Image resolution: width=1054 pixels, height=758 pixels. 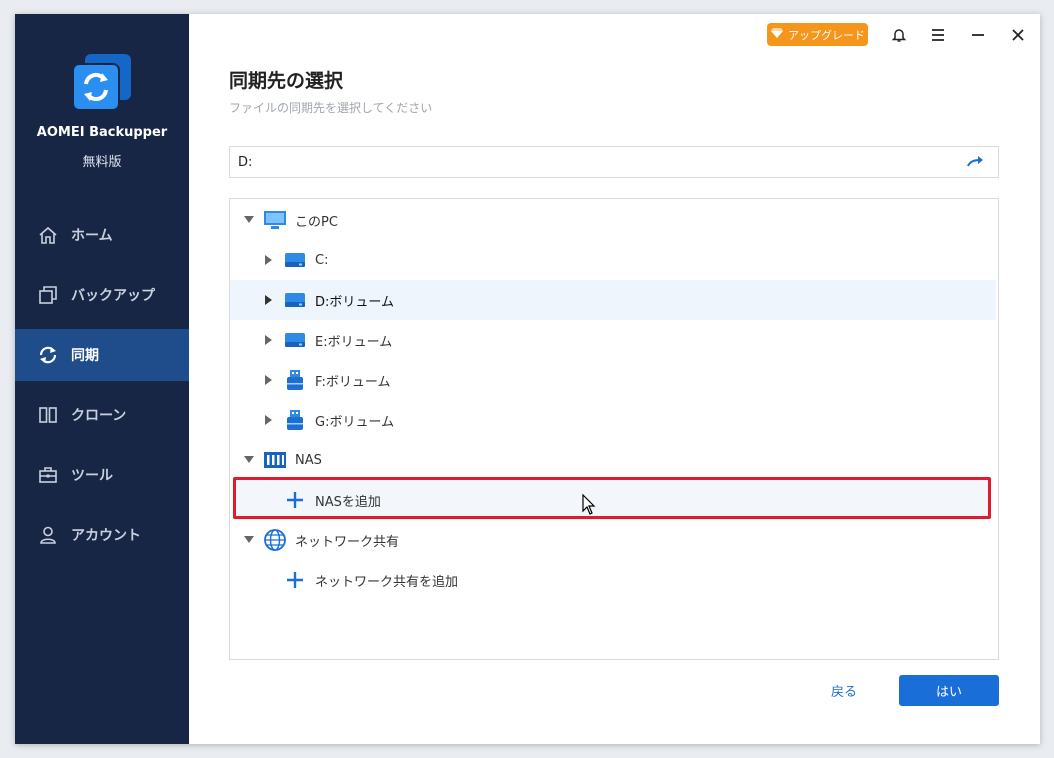 What do you see at coordinates (106, 536) in the screenshot?
I see `sidebar-item-label: アカウント` at bounding box center [106, 536].